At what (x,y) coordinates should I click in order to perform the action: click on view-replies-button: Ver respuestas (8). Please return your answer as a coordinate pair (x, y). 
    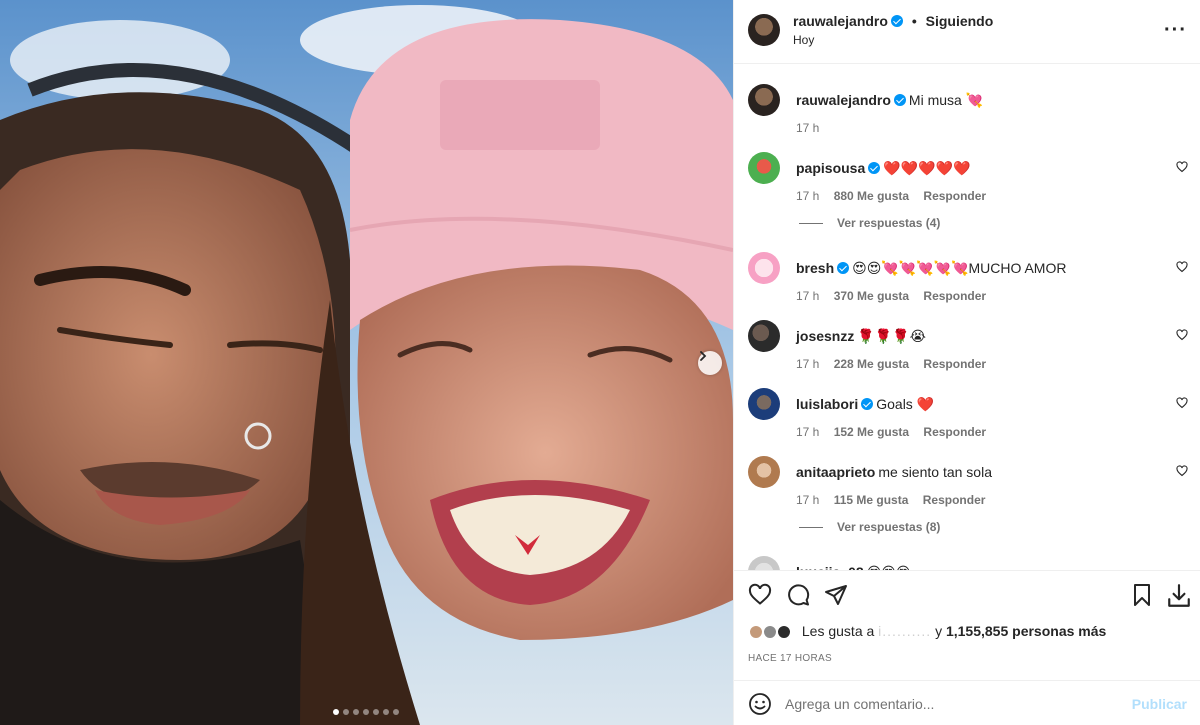
    Looking at the image, I should click on (869, 527).